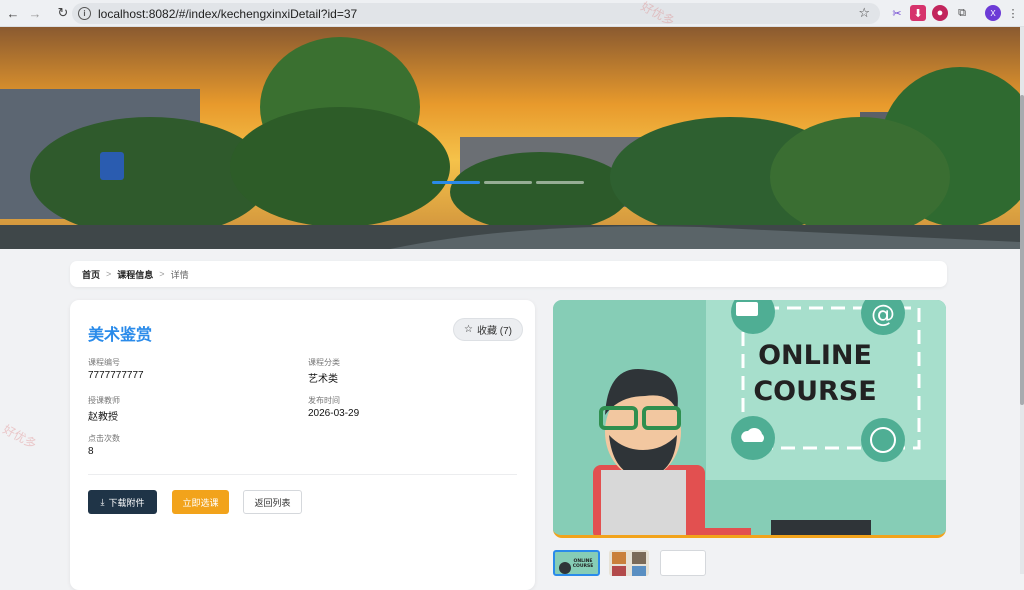 This screenshot has width=1024, height=590. Describe the element at coordinates (1022, 250) in the screenshot. I see `scrollbar-thumb` at that location.